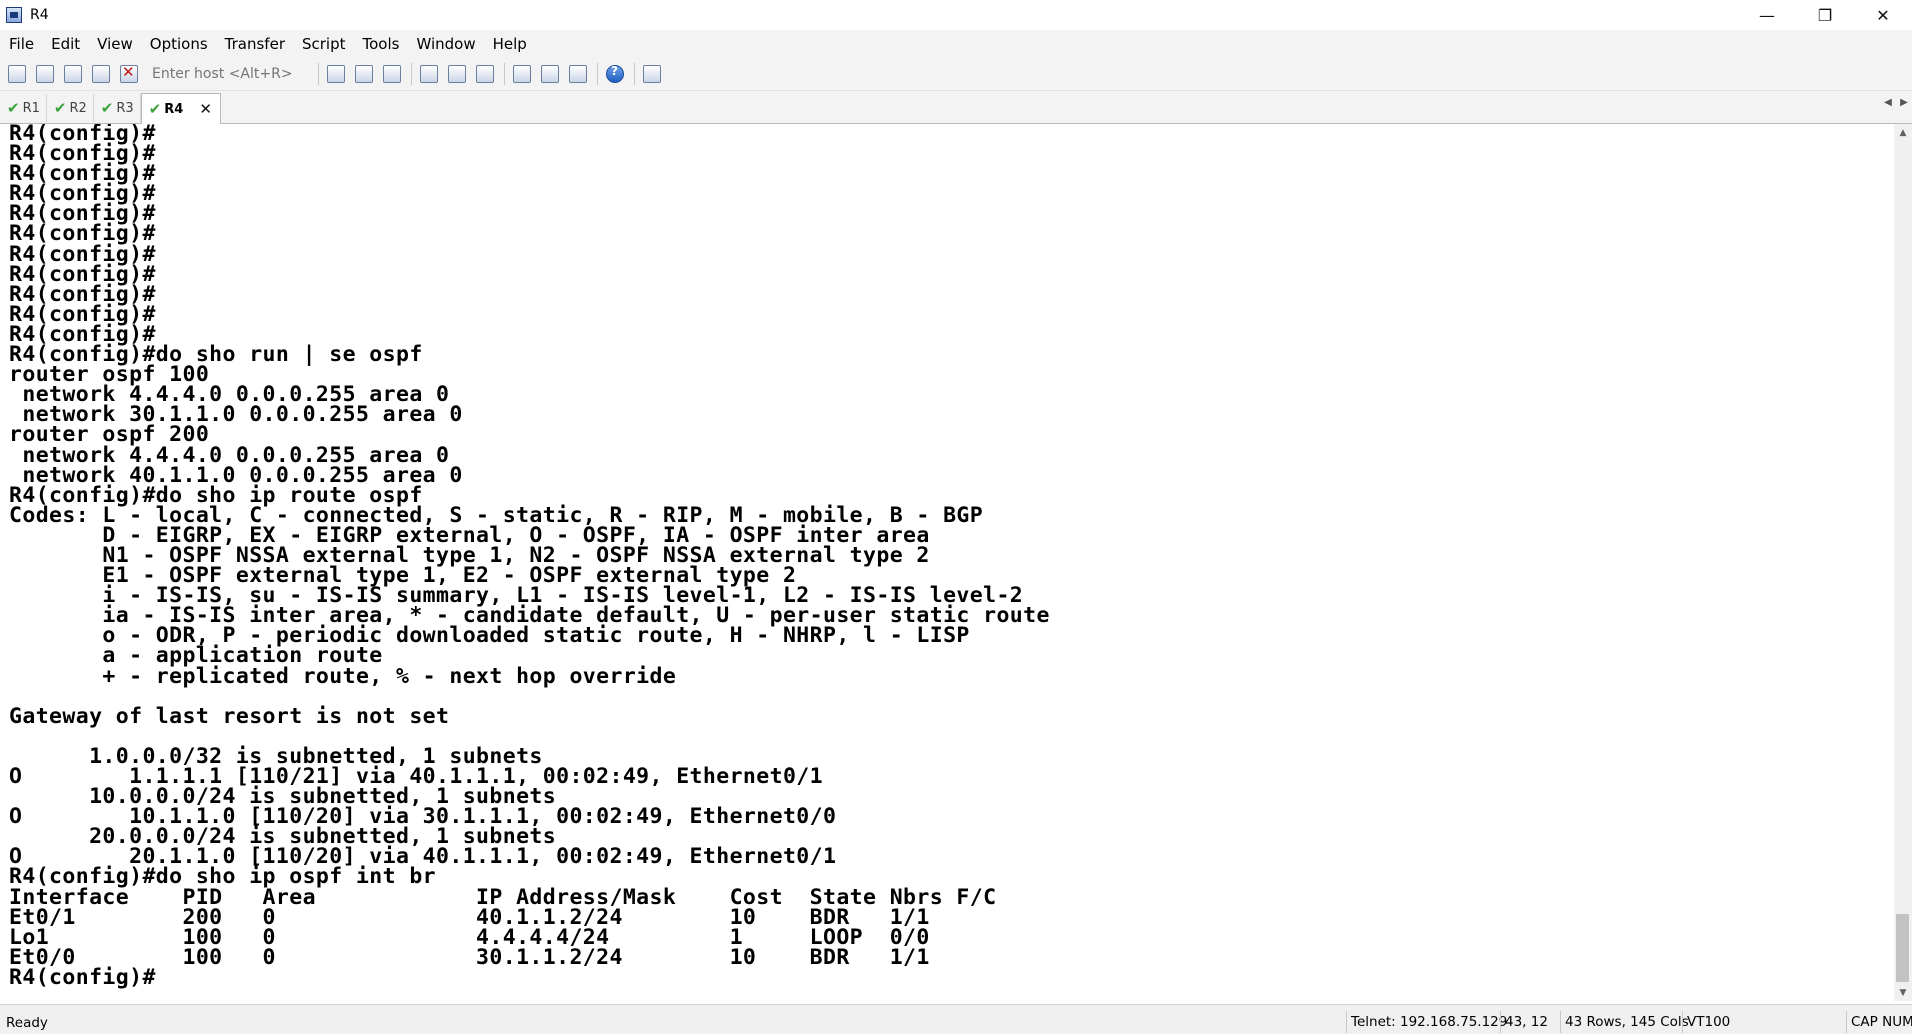 The height and width of the screenshot is (1034, 1912). I want to click on toolbar, so click(956, 74).